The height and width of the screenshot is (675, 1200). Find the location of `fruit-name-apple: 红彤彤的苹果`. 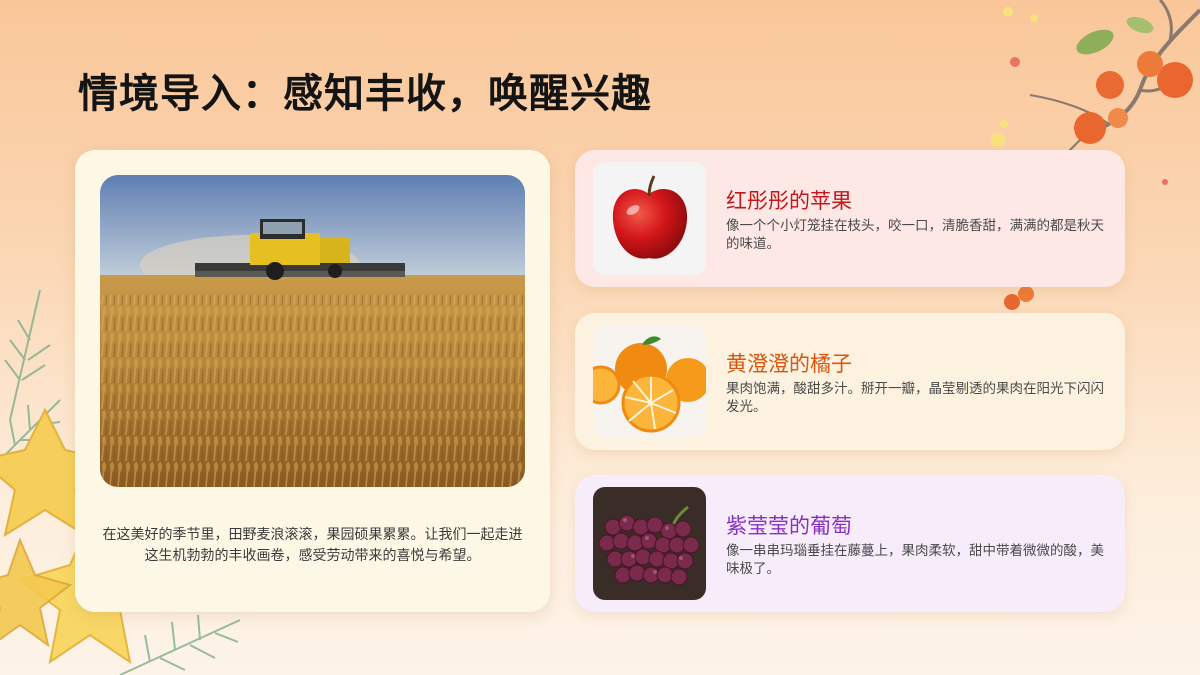

fruit-name-apple: 红彤彤的苹果 is located at coordinates (789, 201).